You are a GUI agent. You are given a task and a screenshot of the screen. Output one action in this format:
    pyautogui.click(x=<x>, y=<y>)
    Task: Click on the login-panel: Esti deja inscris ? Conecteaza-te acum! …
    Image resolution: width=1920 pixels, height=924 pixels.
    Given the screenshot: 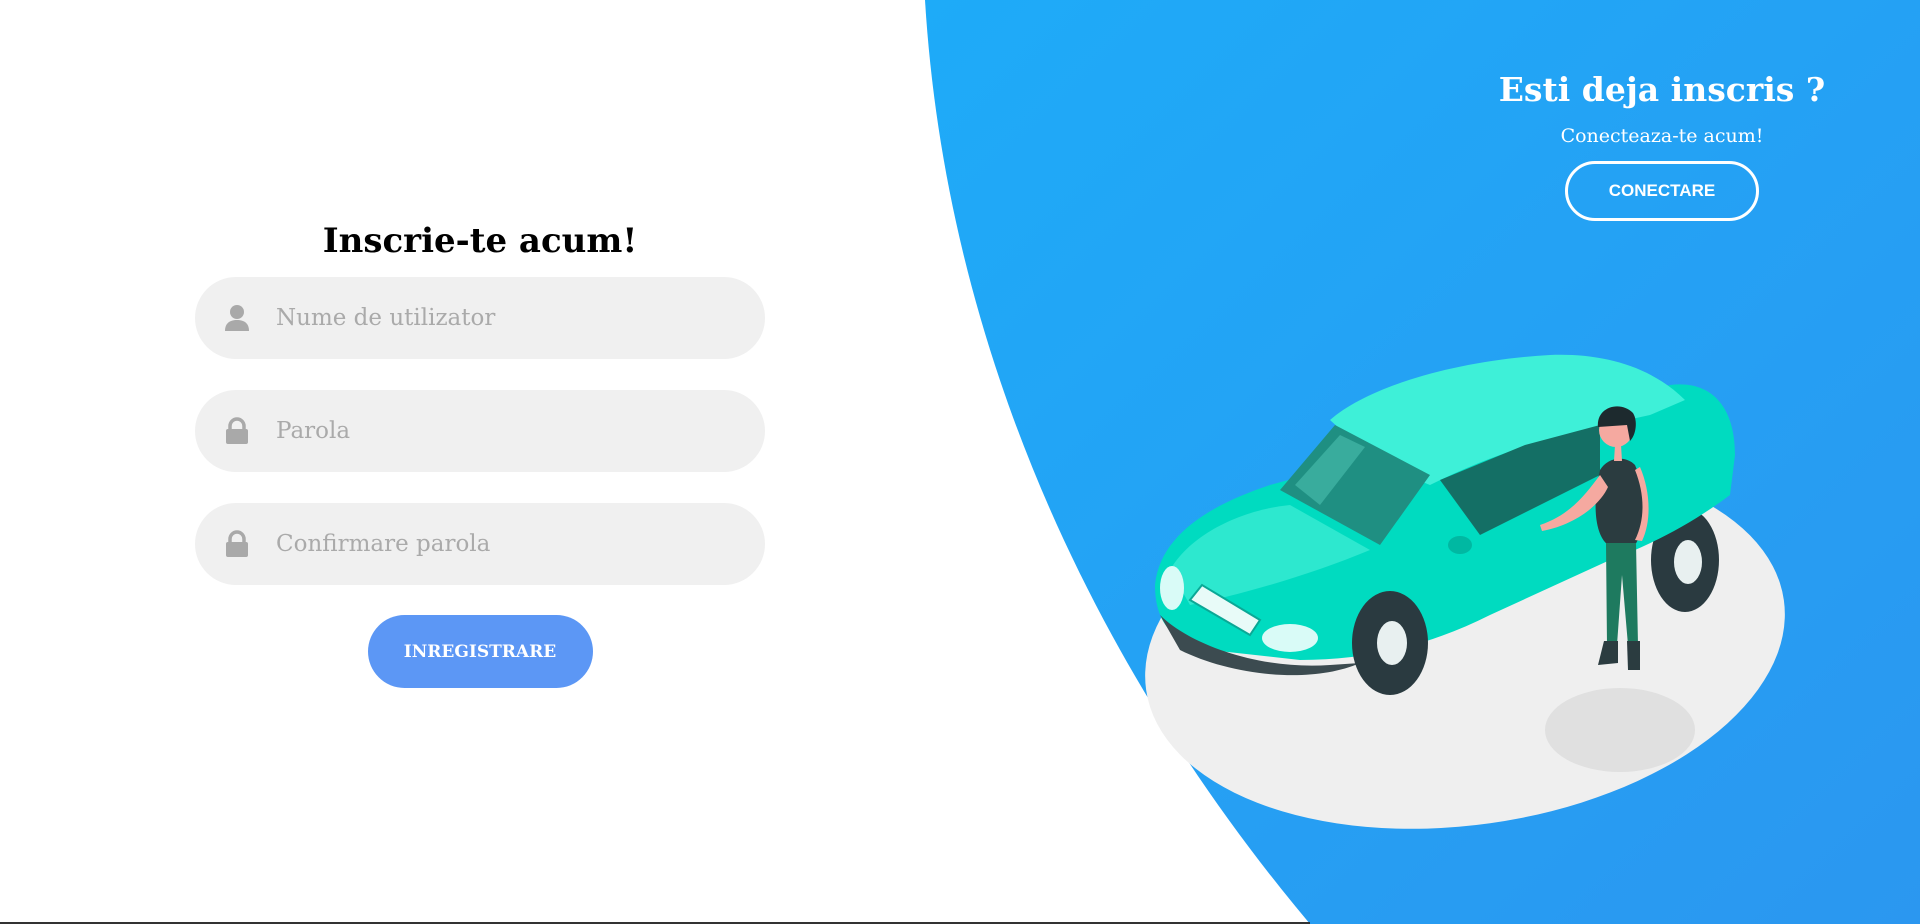 What is the action you would take?
    pyautogui.click(x=1662, y=143)
    